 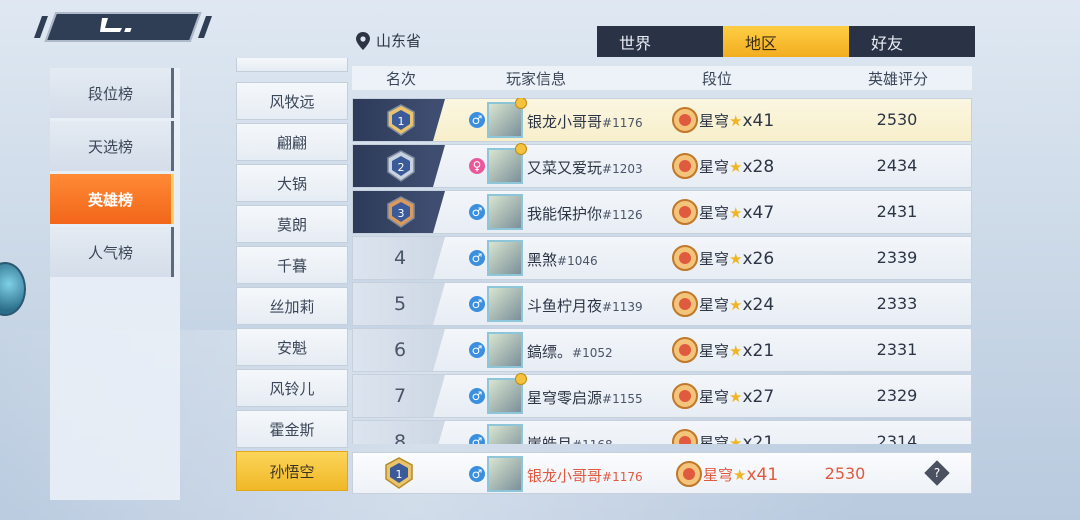 I want to click on my-score: 2530, so click(x=845, y=473).